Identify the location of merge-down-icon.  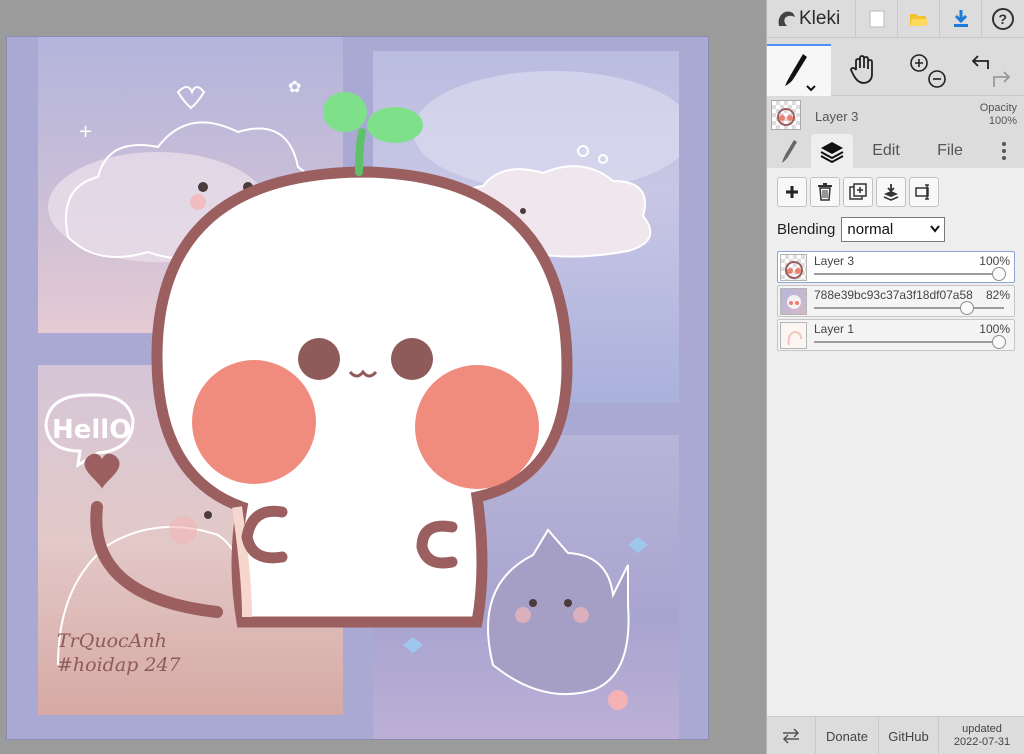
(891, 192).